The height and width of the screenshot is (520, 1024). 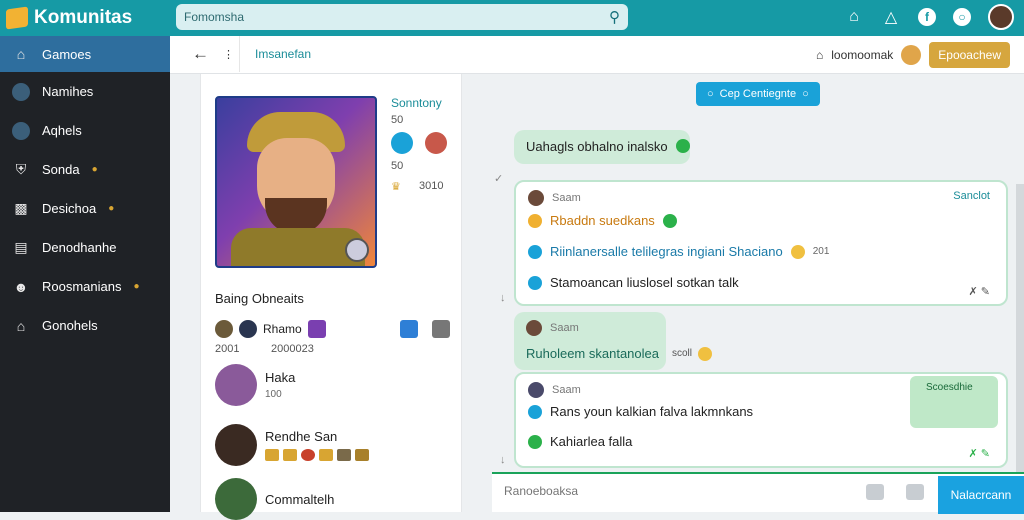 What do you see at coordinates (1020, 344) in the screenshot?
I see `scrollbar` at bounding box center [1020, 344].